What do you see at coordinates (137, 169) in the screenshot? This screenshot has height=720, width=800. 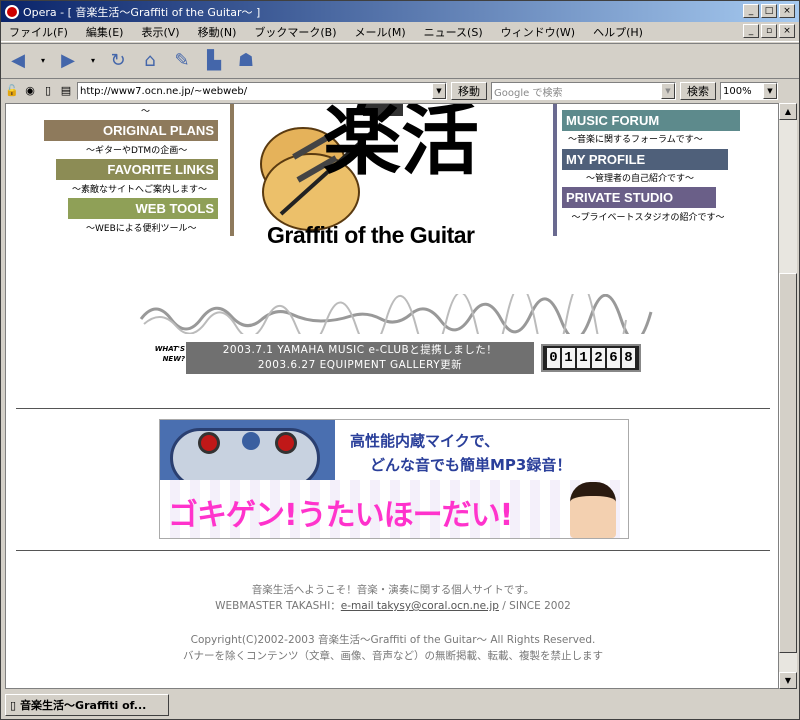 I see `nav-favorite-links: FAVORITE LINKS` at bounding box center [137, 169].